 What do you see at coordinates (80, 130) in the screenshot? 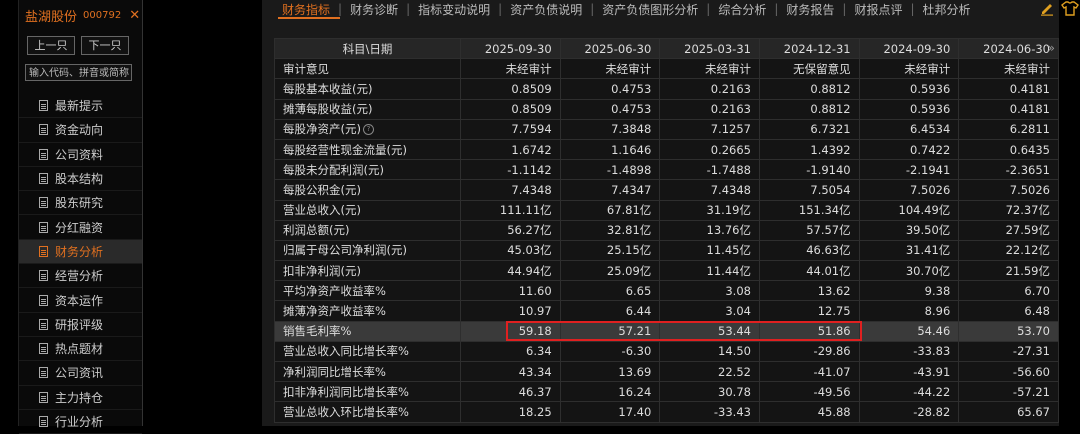
I see `sidebar-item: 资金动向` at bounding box center [80, 130].